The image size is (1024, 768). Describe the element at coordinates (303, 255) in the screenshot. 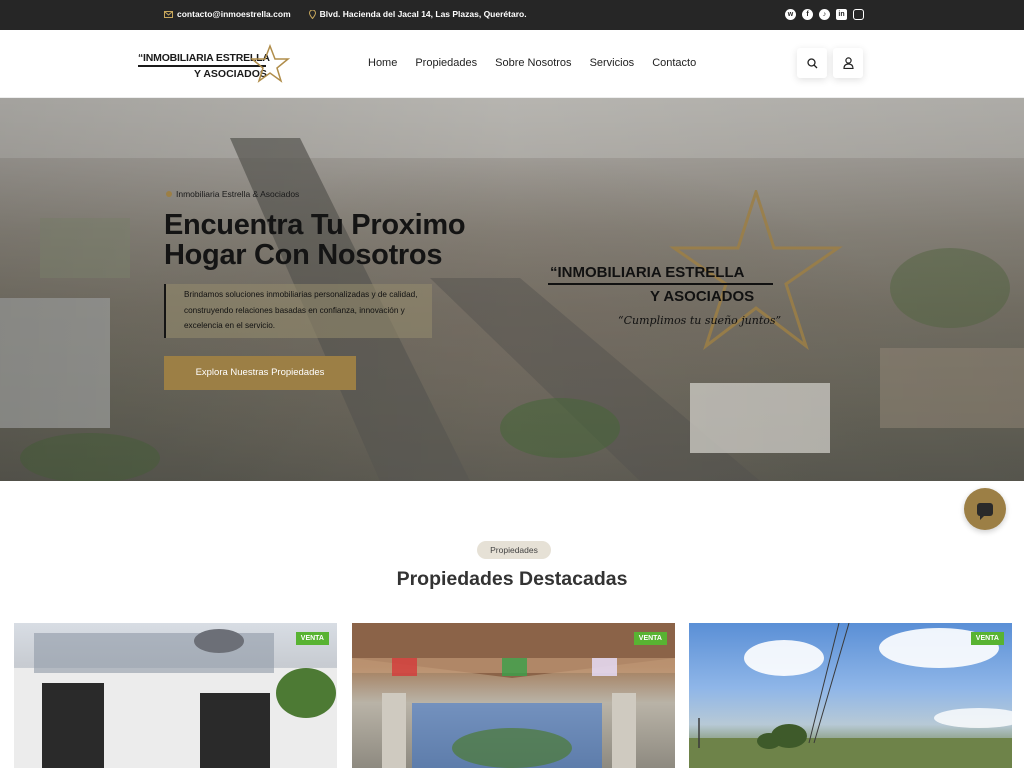

I see `hero-title-line2: Hogar Con Nosotros` at that location.